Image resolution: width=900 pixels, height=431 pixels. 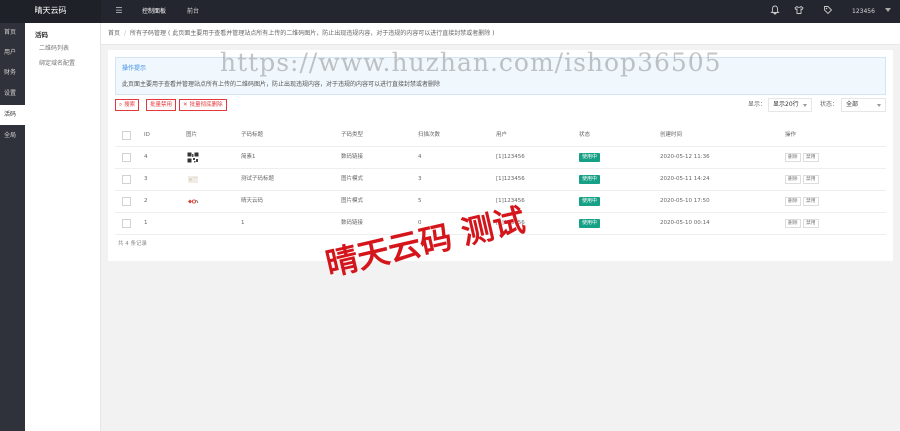 What do you see at coordinates (146, 201) in the screenshot?
I see `cell-id: 2` at bounding box center [146, 201].